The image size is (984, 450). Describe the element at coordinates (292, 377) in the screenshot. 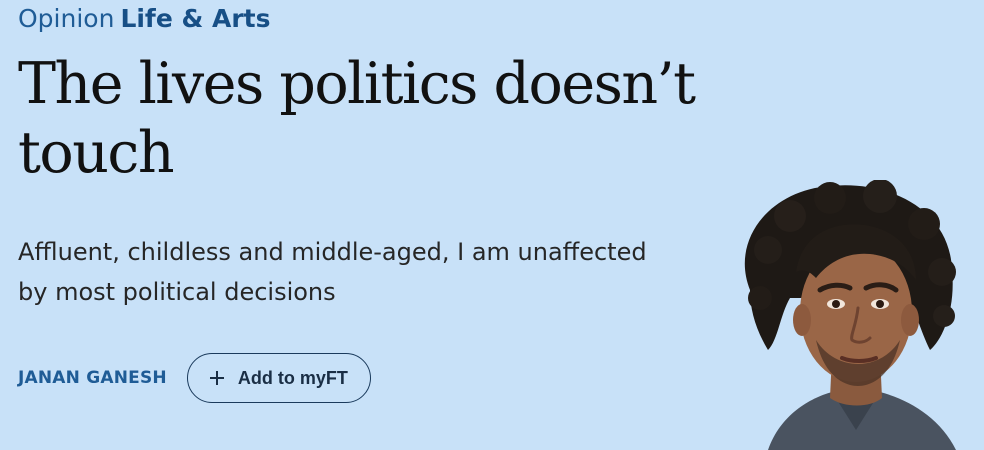

I see `add-to-myft-label: Add to myFT` at that location.